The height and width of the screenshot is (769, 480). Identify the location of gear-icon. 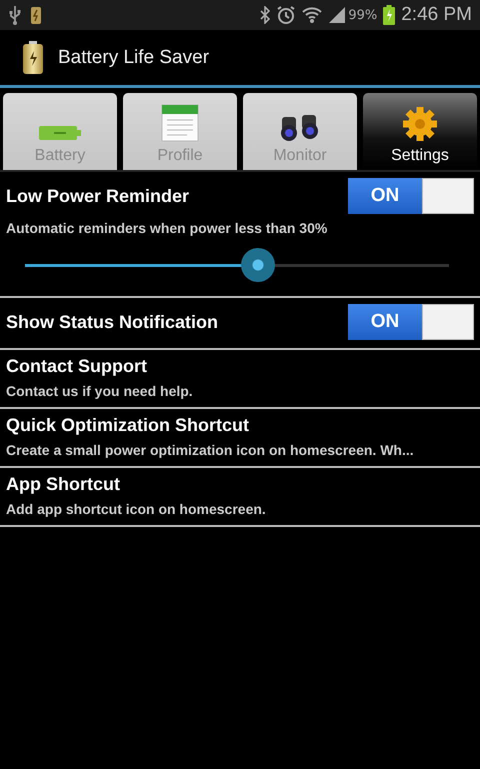
(420, 124).